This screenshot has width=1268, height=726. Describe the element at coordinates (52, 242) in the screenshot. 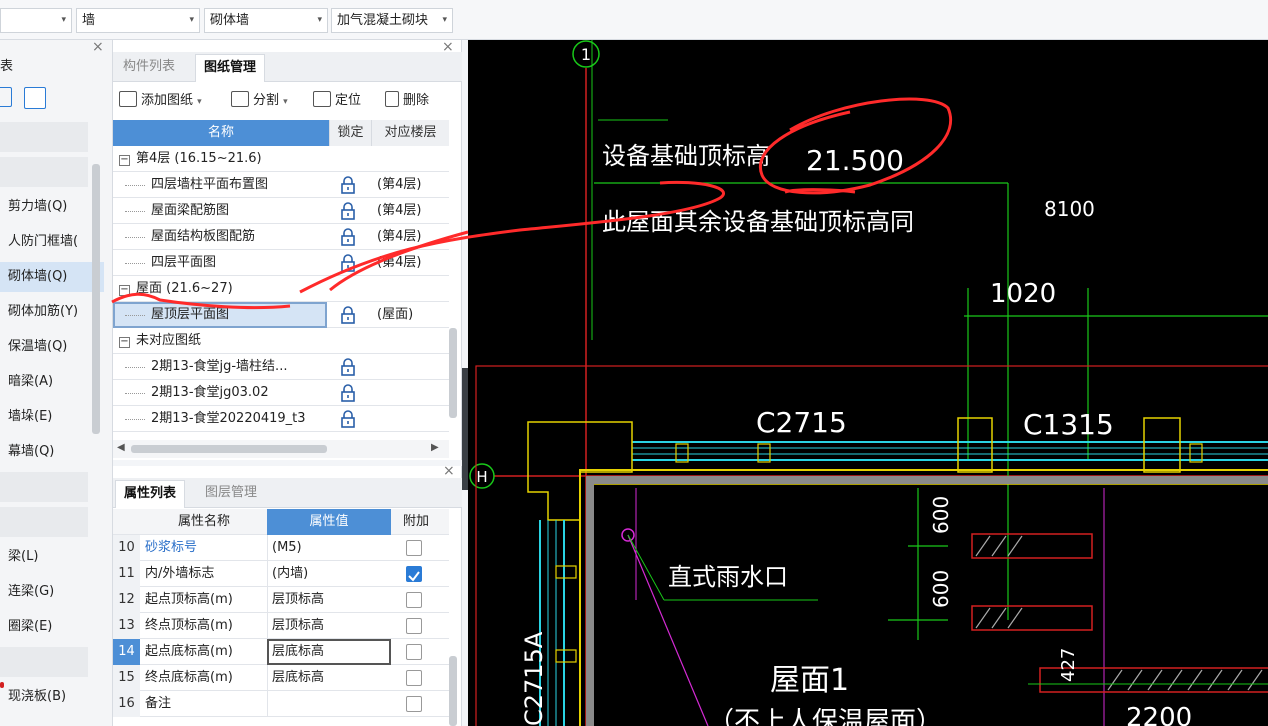

I see `nav-item-civil-defense-wall: 人防门框墙(` at that location.